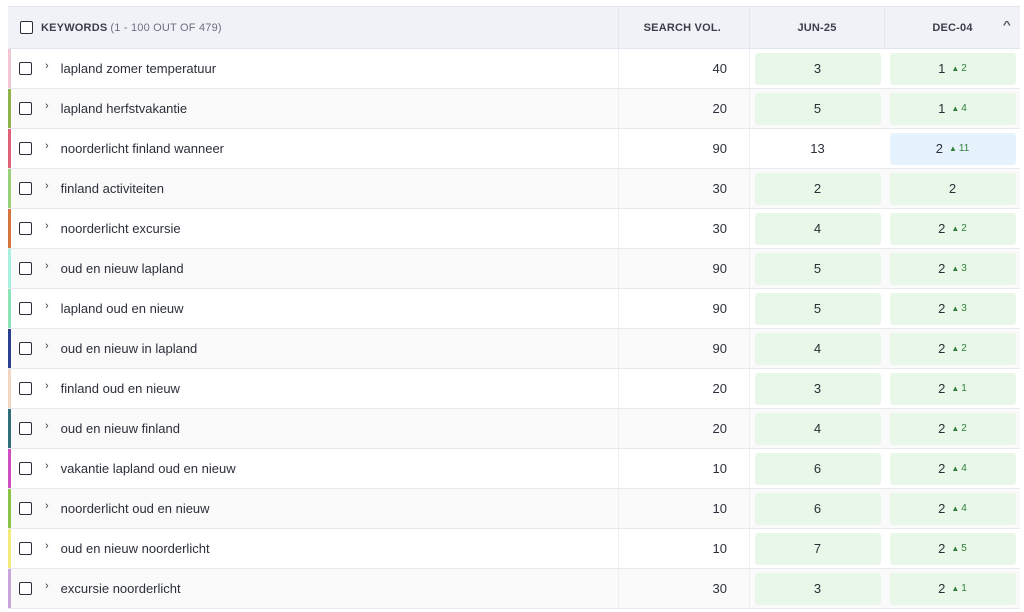  I want to click on table-row: › oud en nieuw noorderlicht 10 7 2 ▲ 5, so click(514, 549).